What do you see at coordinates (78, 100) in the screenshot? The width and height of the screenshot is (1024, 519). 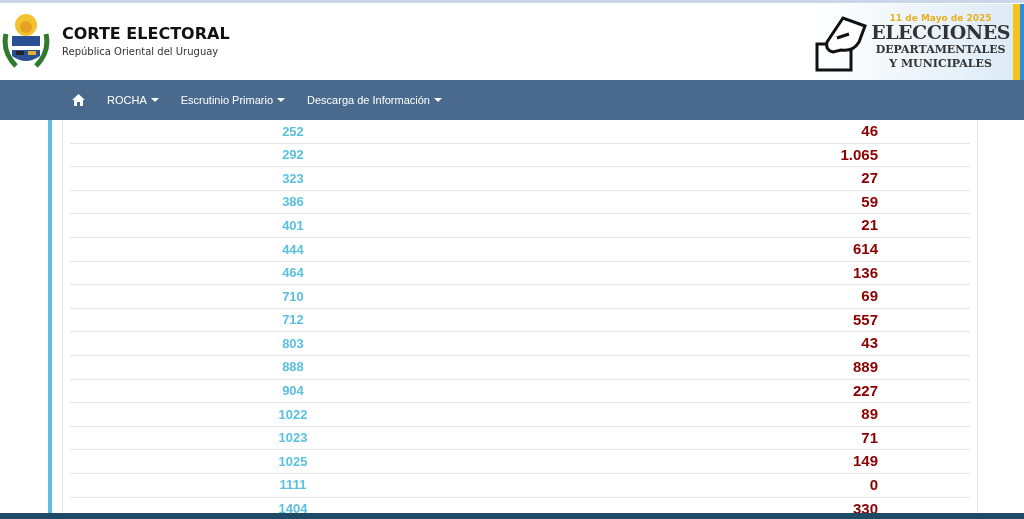 I see `home-icon` at bounding box center [78, 100].